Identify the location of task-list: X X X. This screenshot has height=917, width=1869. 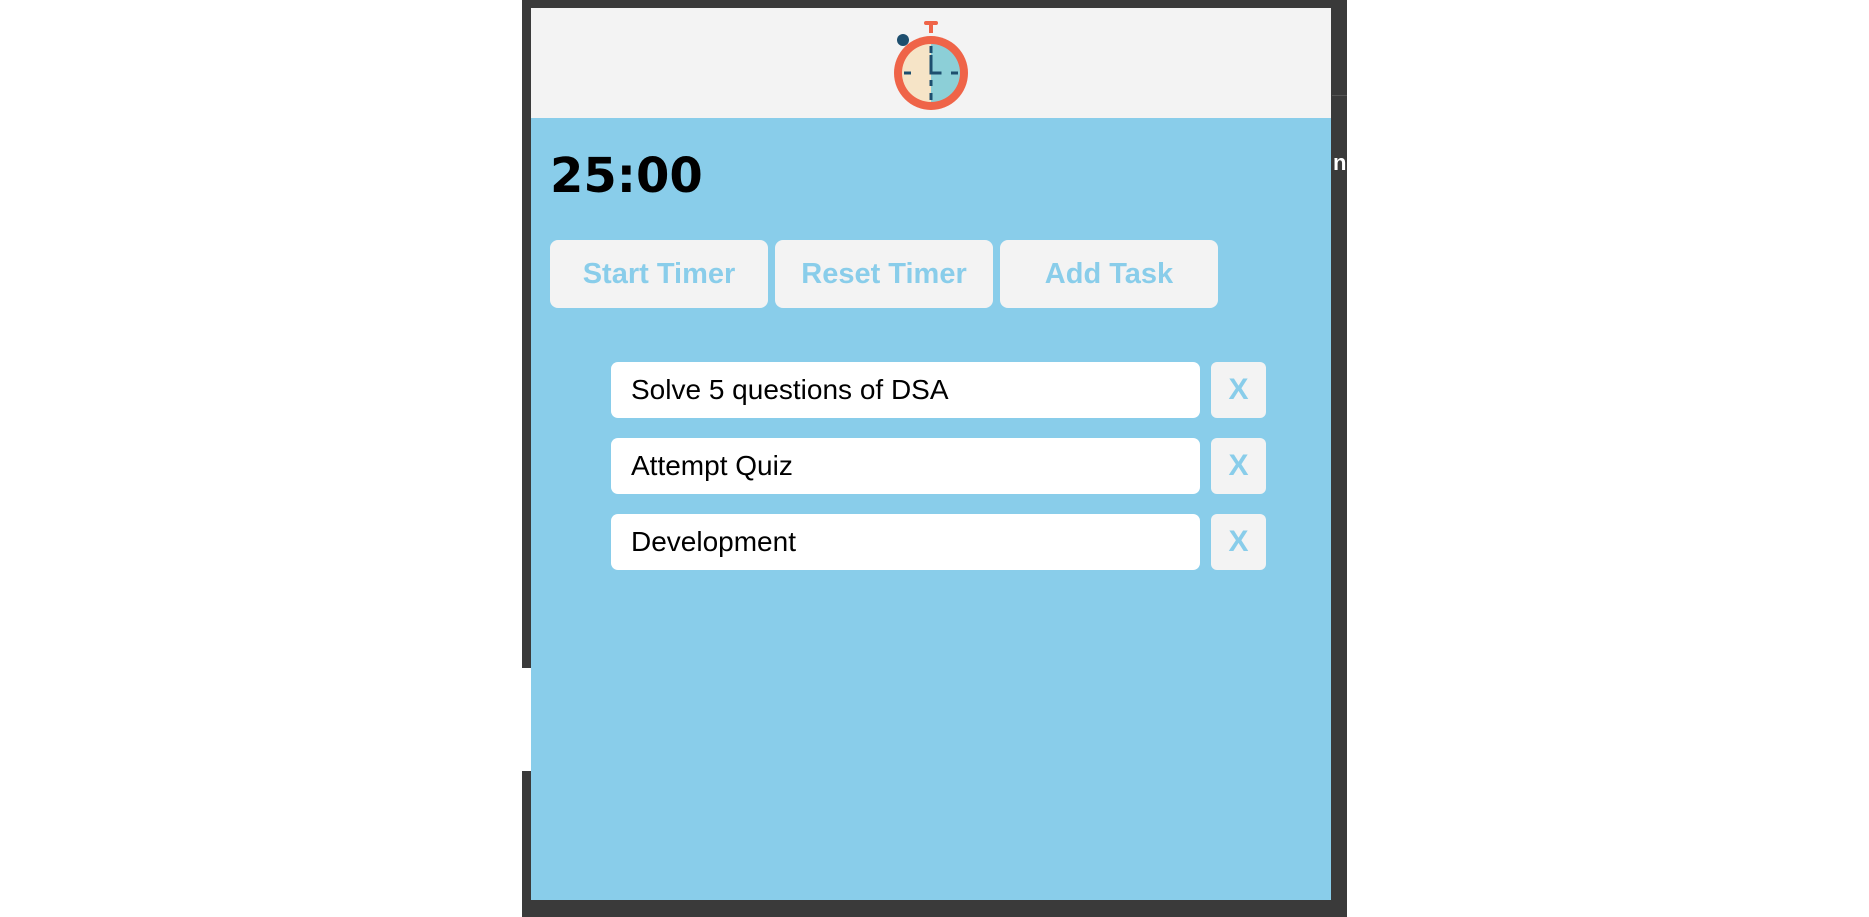
(941, 476).